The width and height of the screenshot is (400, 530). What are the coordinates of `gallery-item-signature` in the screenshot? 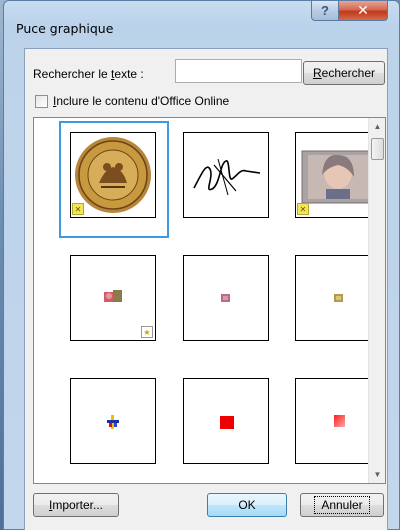 It's located at (226, 175).